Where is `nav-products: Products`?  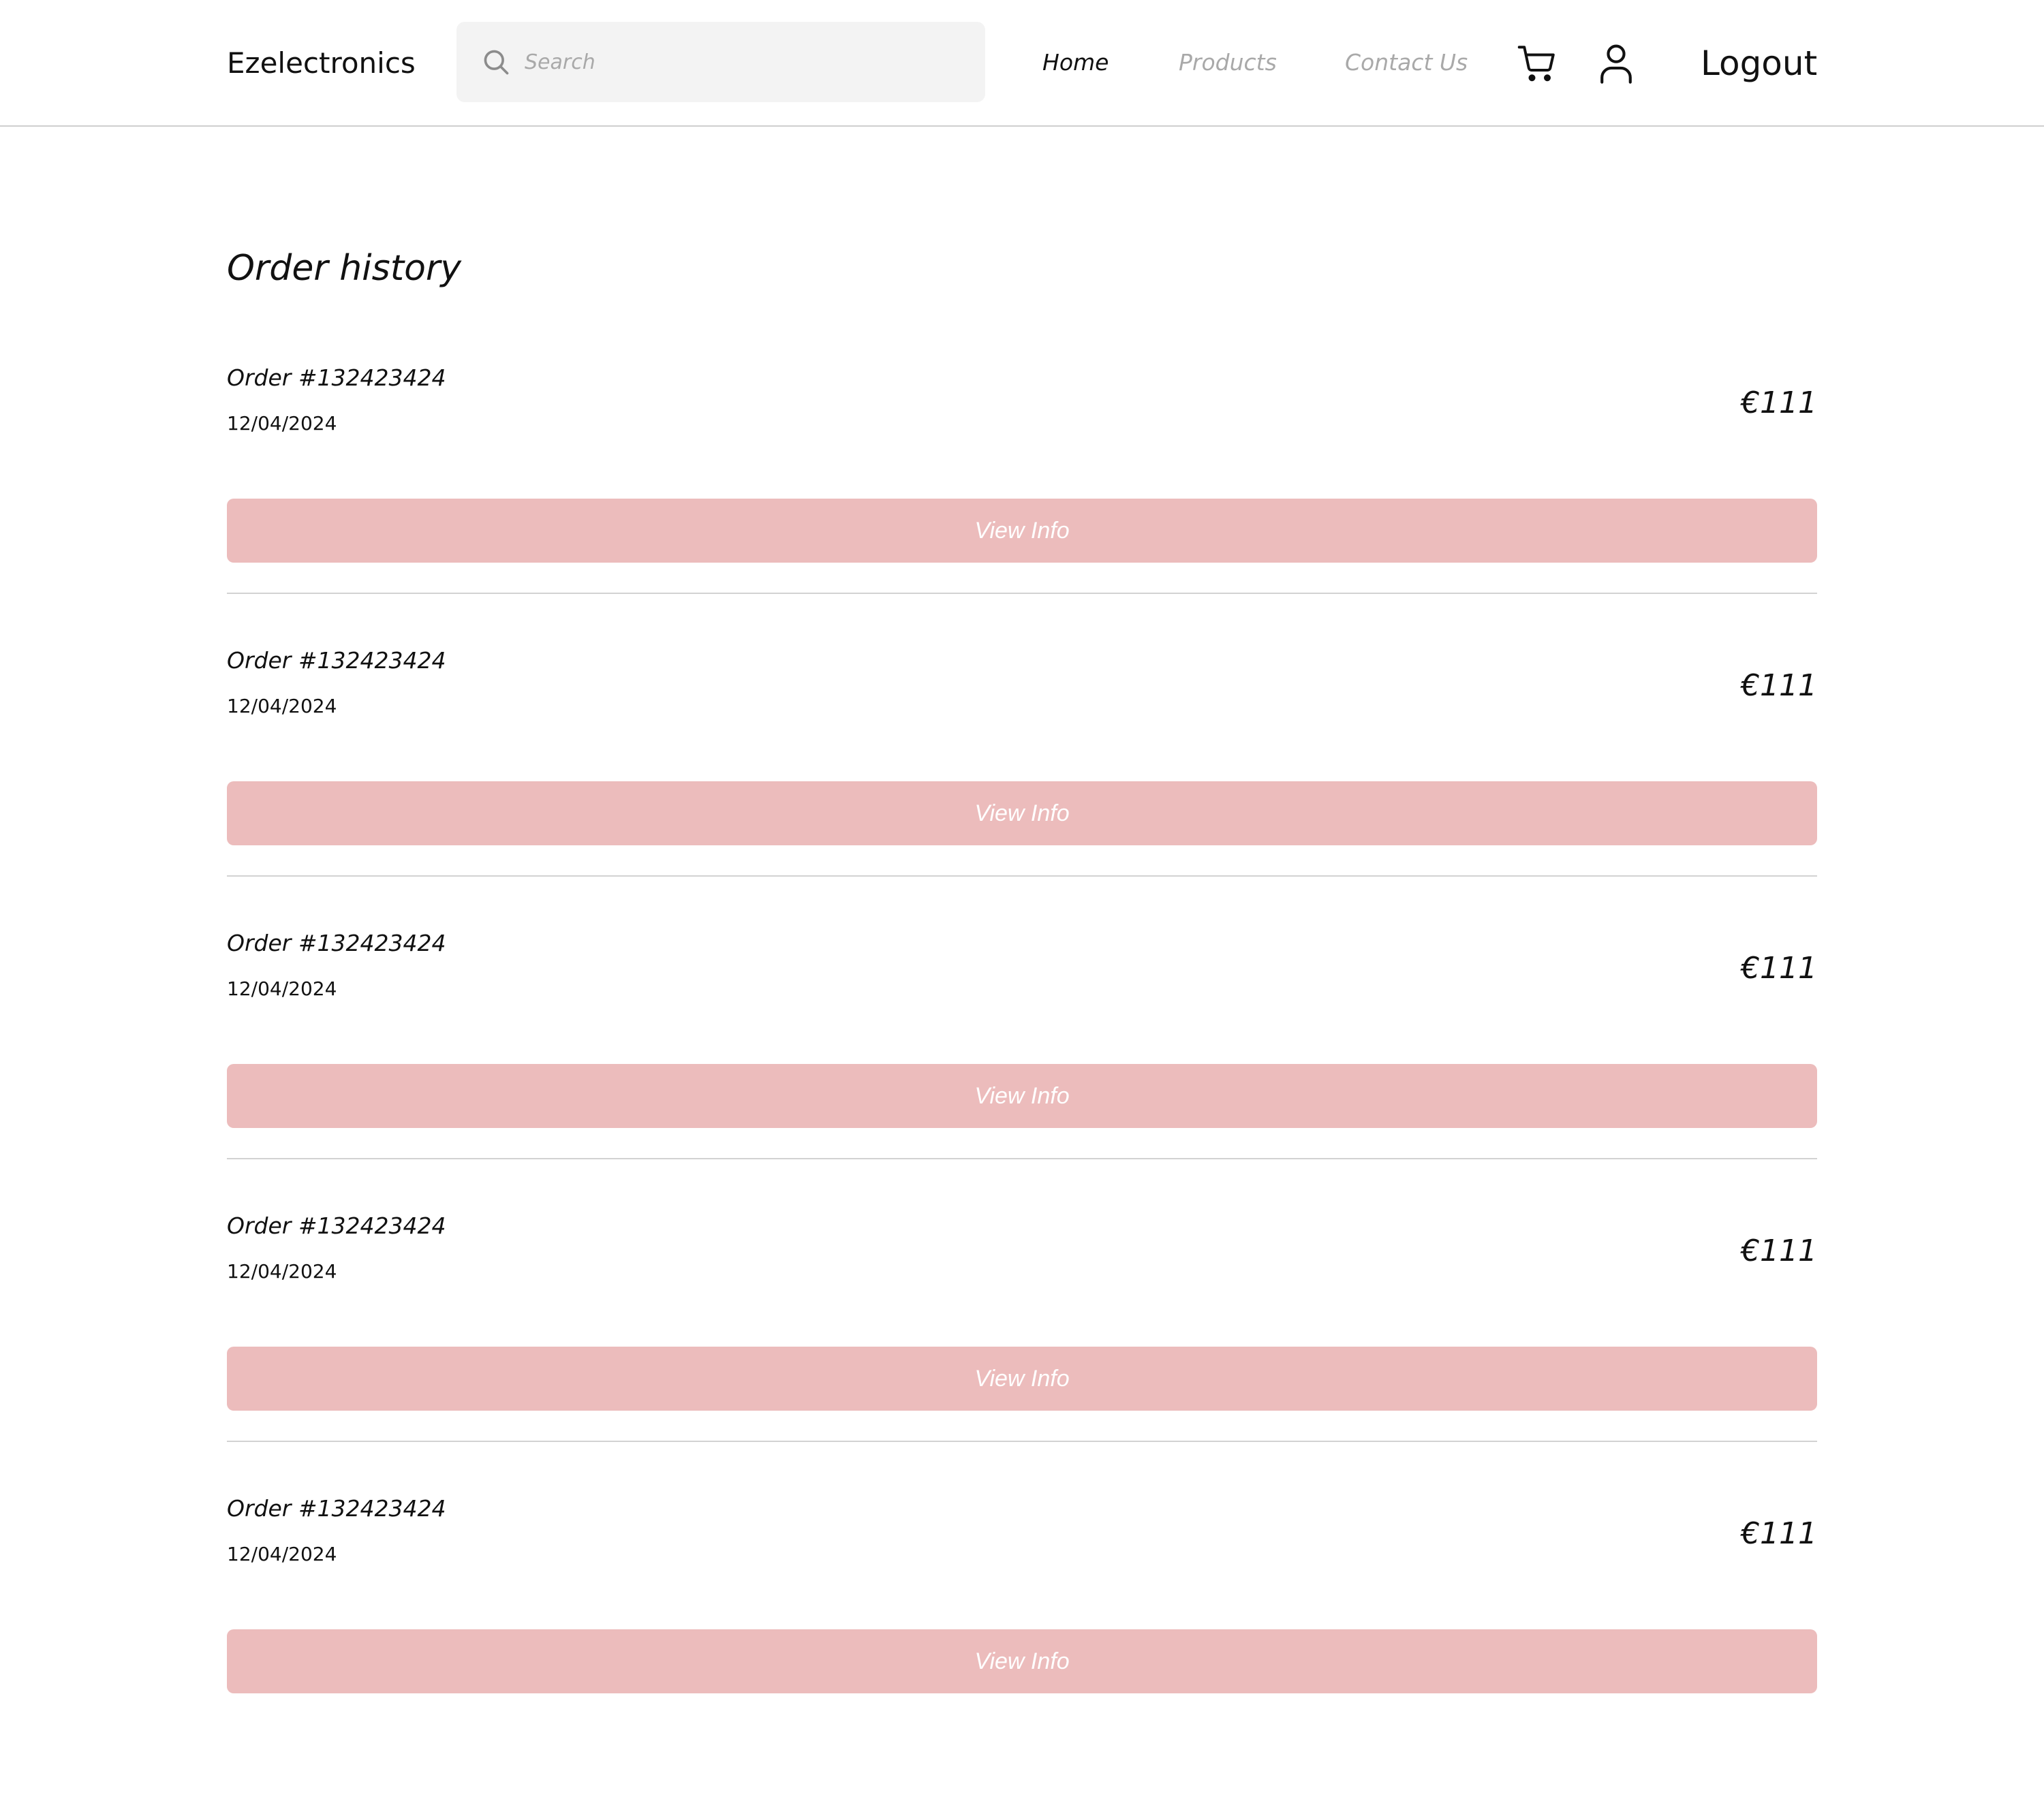
nav-products: Products is located at coordinates (1228, 62).